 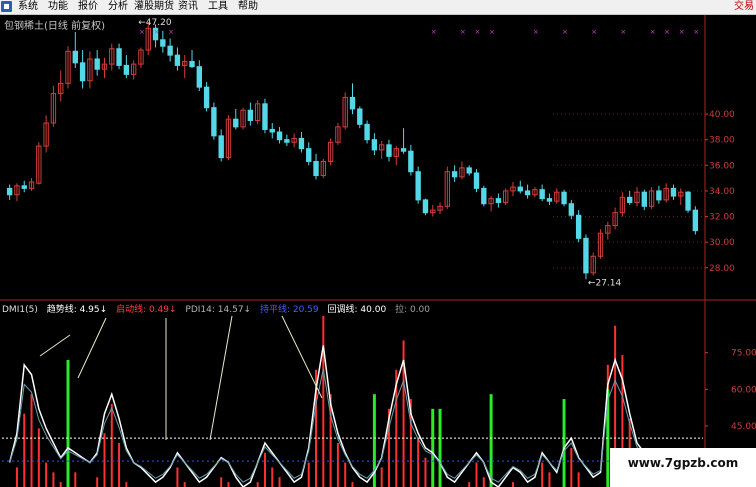 What do you see at coordinates (289, 310) in the screenshot?
I see `legend-hold: 持平线: 20.59` at bounding box center [289, 310].